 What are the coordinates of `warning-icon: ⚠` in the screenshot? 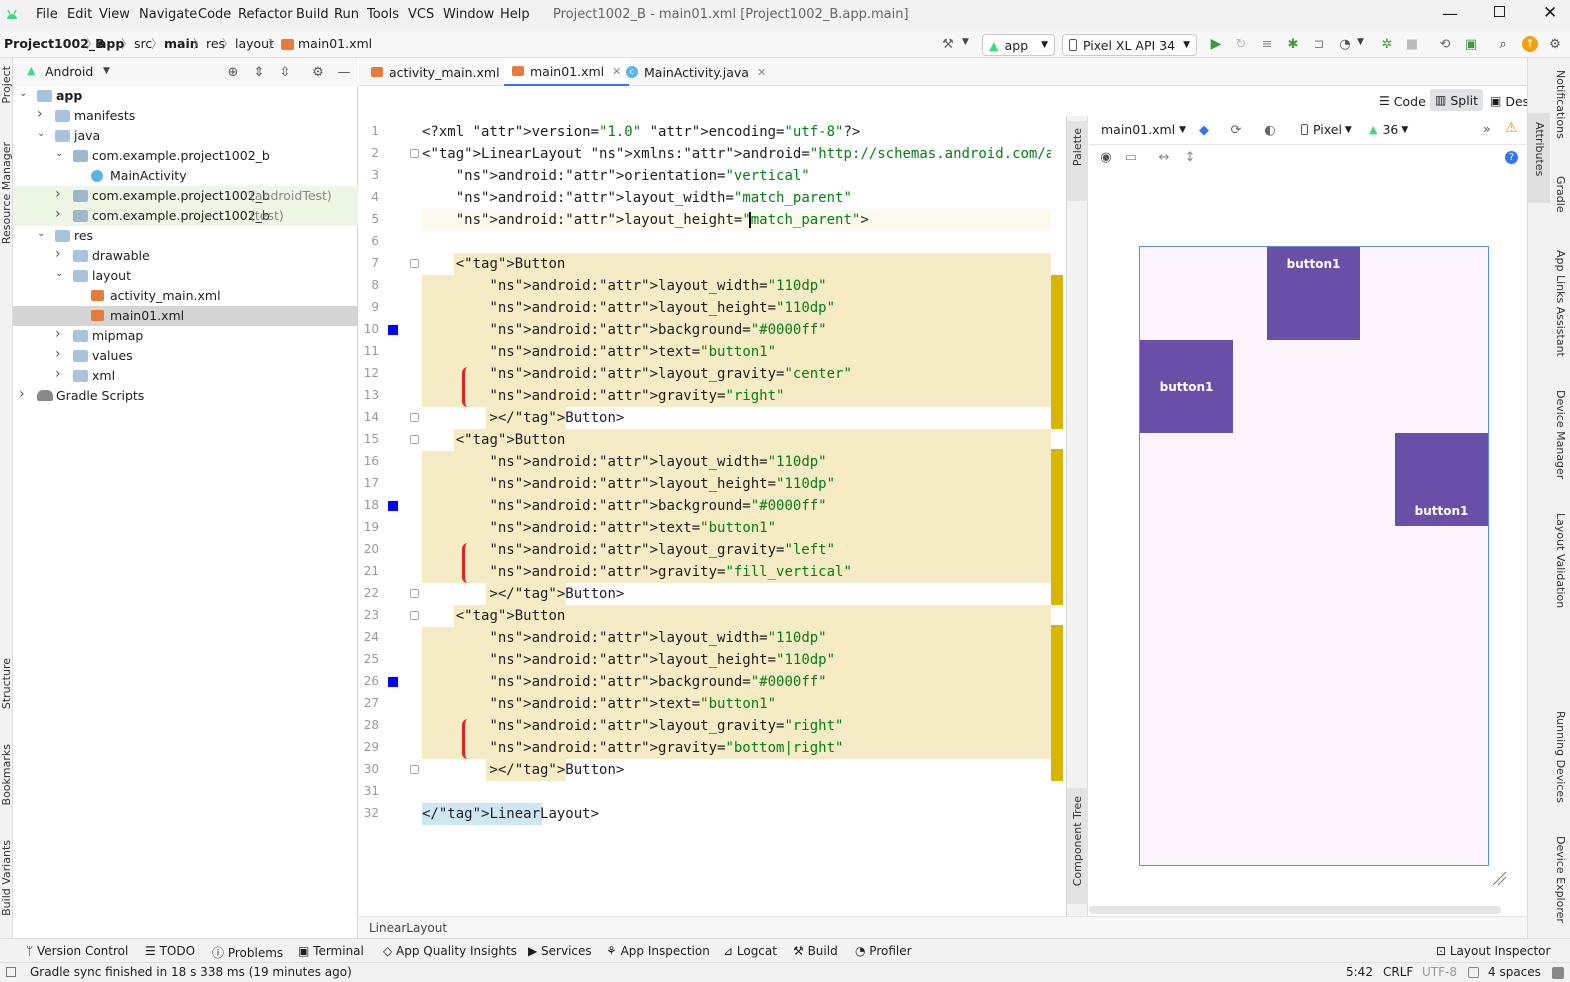 It's located at (1511, 128).